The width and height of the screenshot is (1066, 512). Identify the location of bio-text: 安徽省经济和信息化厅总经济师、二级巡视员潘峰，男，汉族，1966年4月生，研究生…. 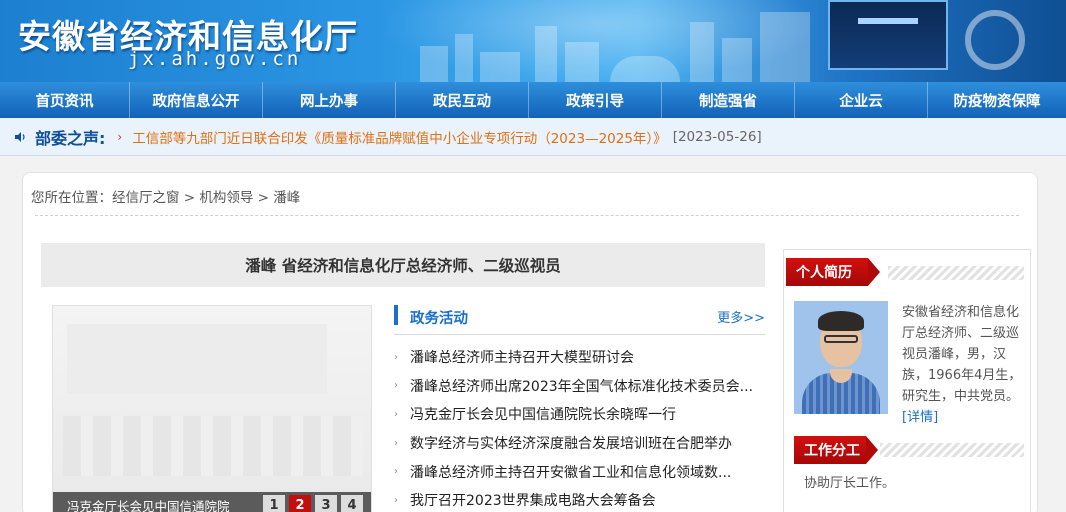
(964, 365).